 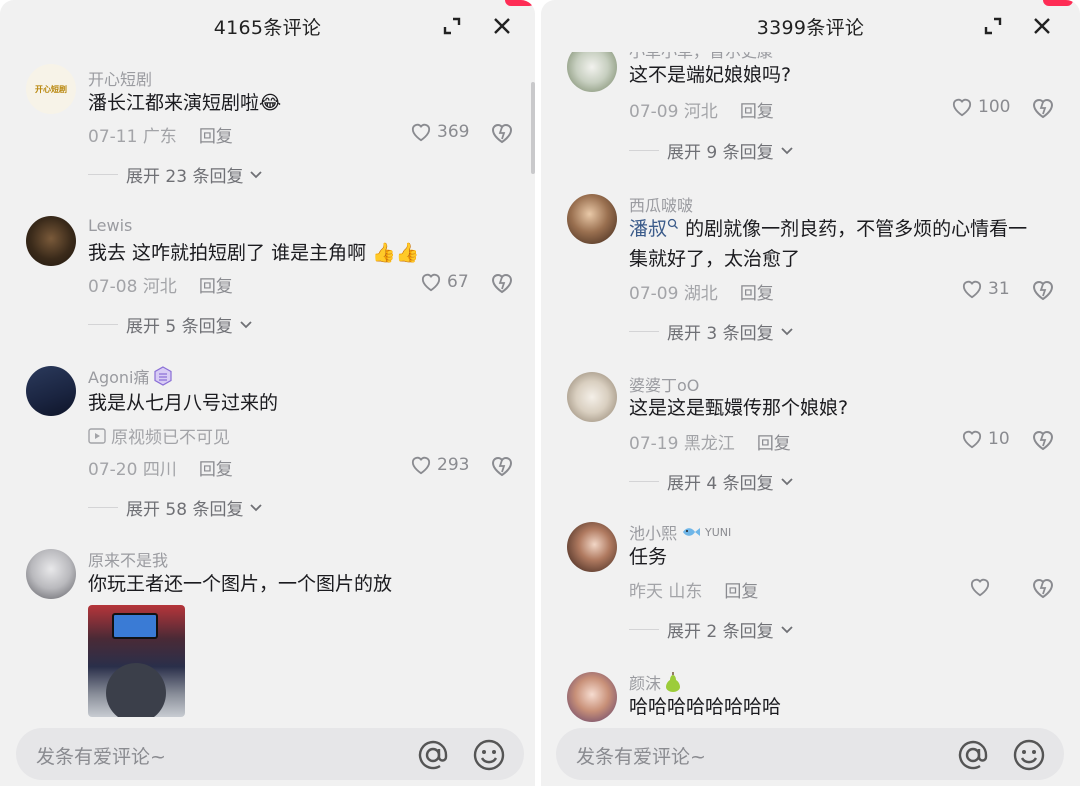 I want to click on fish-icon, so click(x=692, y=532).